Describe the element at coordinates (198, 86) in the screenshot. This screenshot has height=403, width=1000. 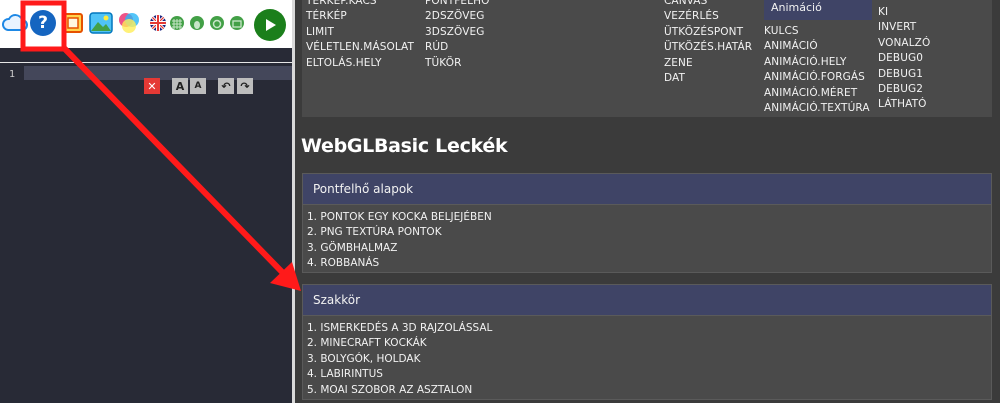
I see `font-decrease-icon: A` at that location.